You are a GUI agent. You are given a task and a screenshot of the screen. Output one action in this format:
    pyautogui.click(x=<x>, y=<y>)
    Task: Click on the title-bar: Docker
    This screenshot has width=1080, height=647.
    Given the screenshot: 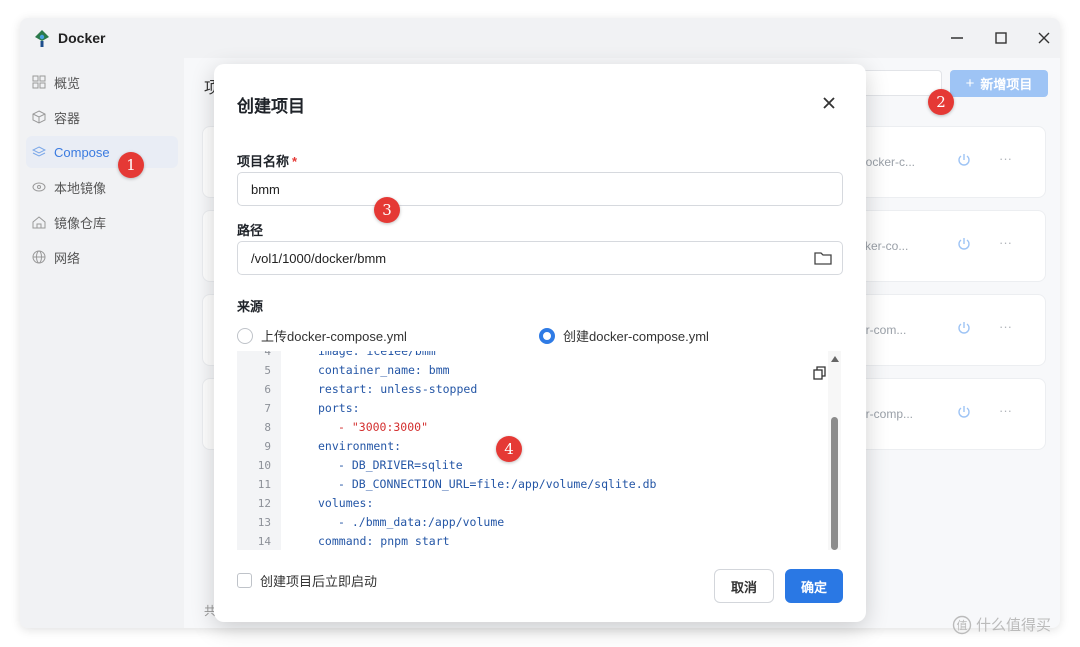 What is the action you would take?
    pyautogui.click(x=540, y=38)
    